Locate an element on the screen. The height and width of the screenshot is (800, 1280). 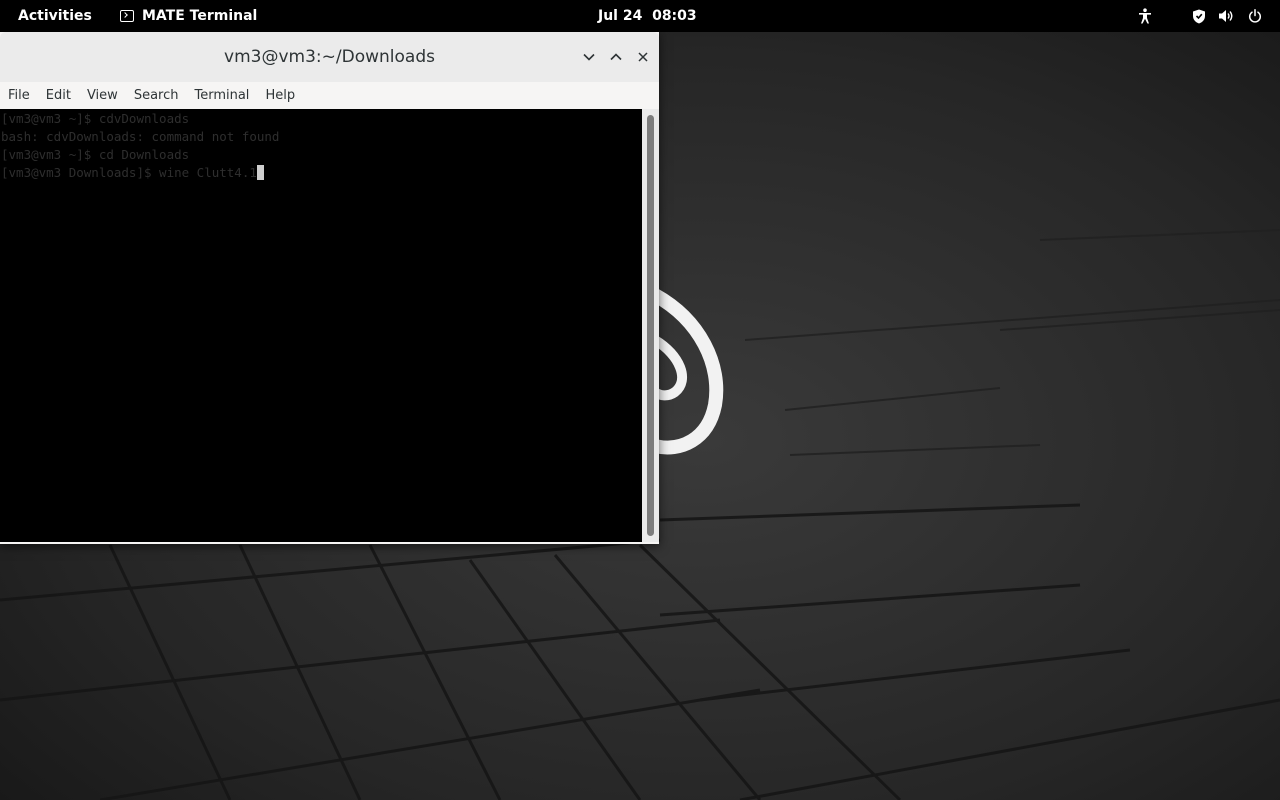
close-icon is located at coordinates (643, 57).